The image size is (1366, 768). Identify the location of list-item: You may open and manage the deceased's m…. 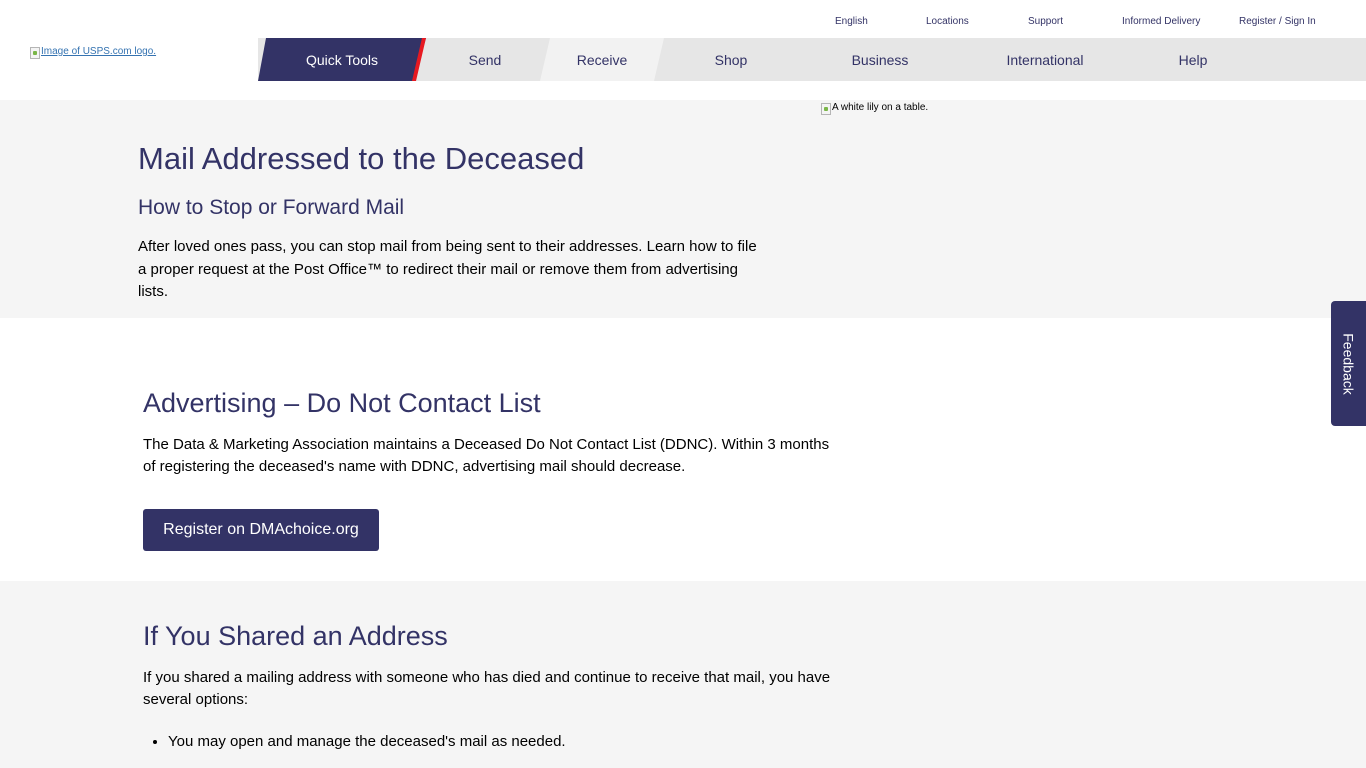
(367, 742).